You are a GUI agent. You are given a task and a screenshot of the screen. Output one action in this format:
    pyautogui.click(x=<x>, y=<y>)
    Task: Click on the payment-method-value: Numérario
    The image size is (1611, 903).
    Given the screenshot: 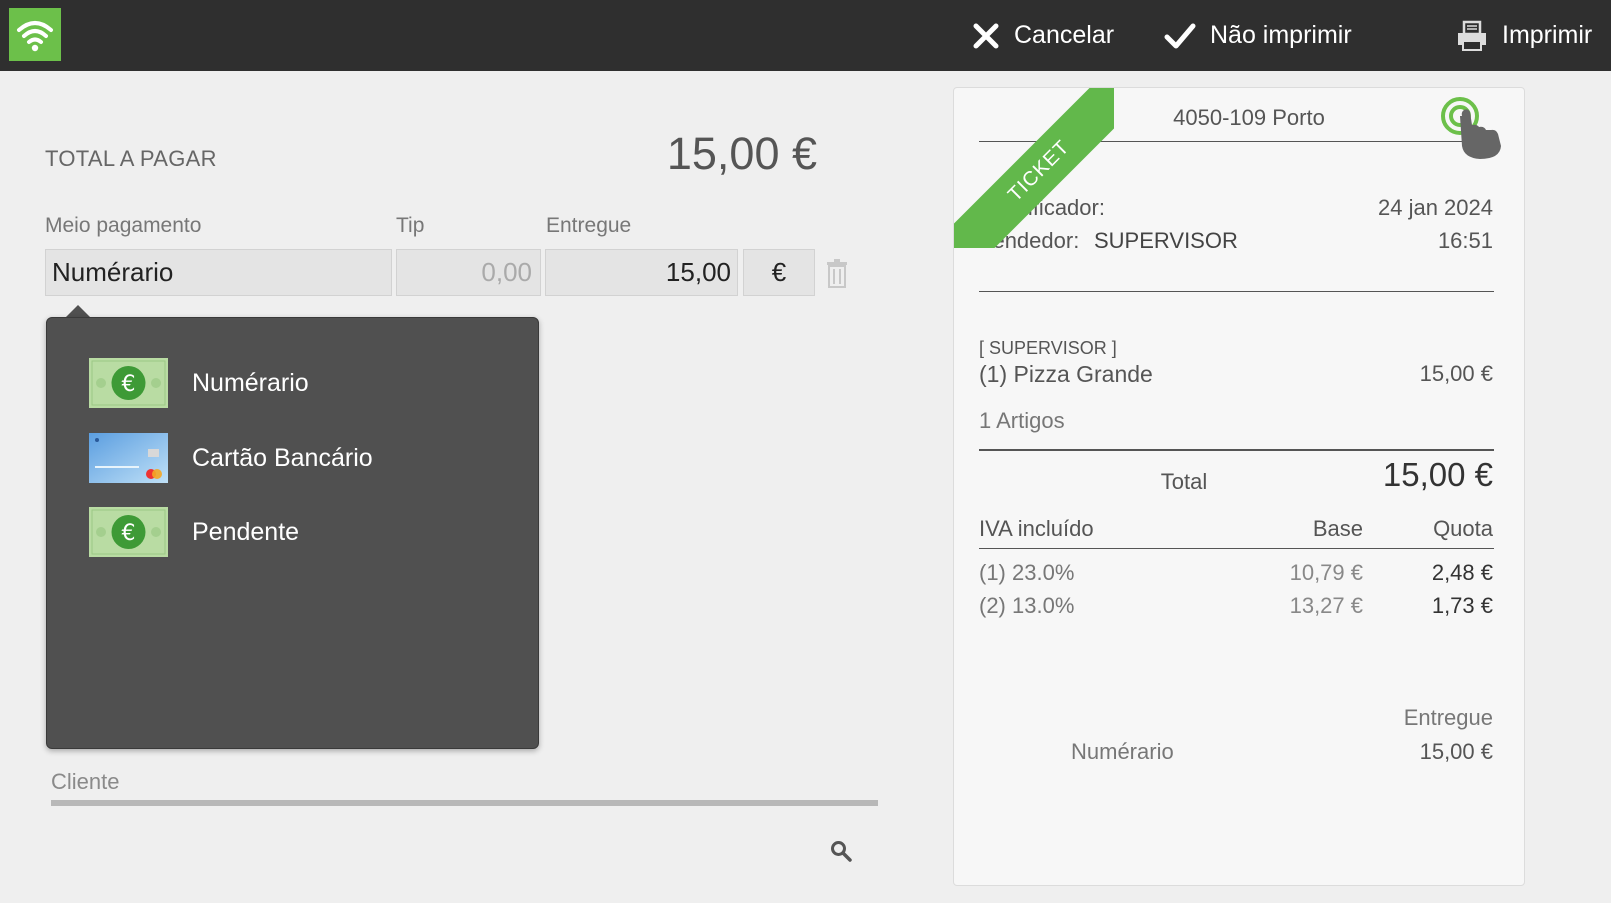 What is the action you would take?
    pyautogui.click(x=113, y=272)
    